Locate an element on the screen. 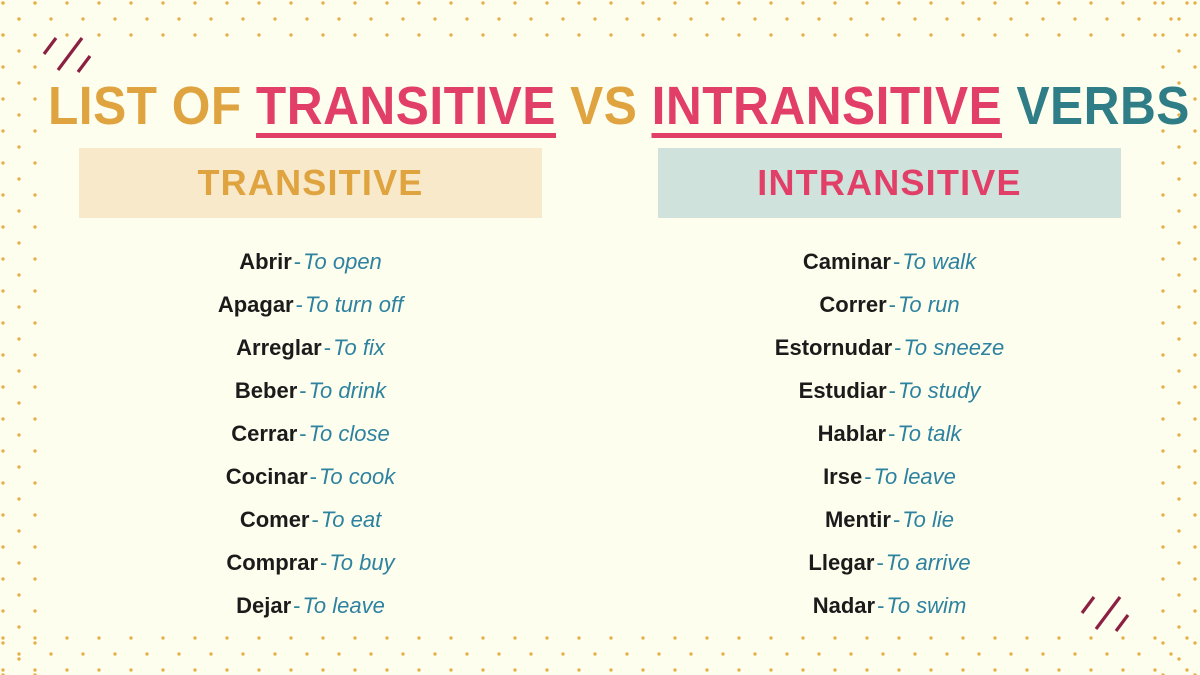 The height and width of the screenshot is (675, 1200). verb-definition: To lie is located at coordinates (928, 519).